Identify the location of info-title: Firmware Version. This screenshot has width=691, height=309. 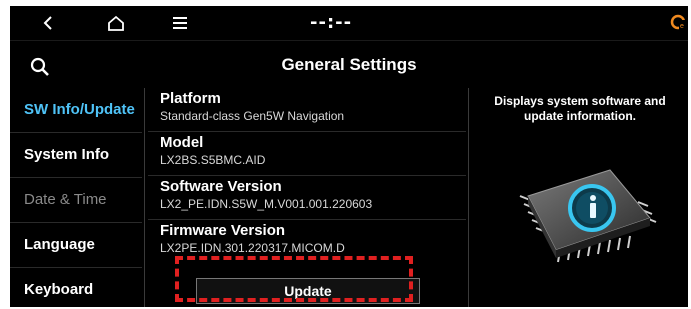
(223, 230).